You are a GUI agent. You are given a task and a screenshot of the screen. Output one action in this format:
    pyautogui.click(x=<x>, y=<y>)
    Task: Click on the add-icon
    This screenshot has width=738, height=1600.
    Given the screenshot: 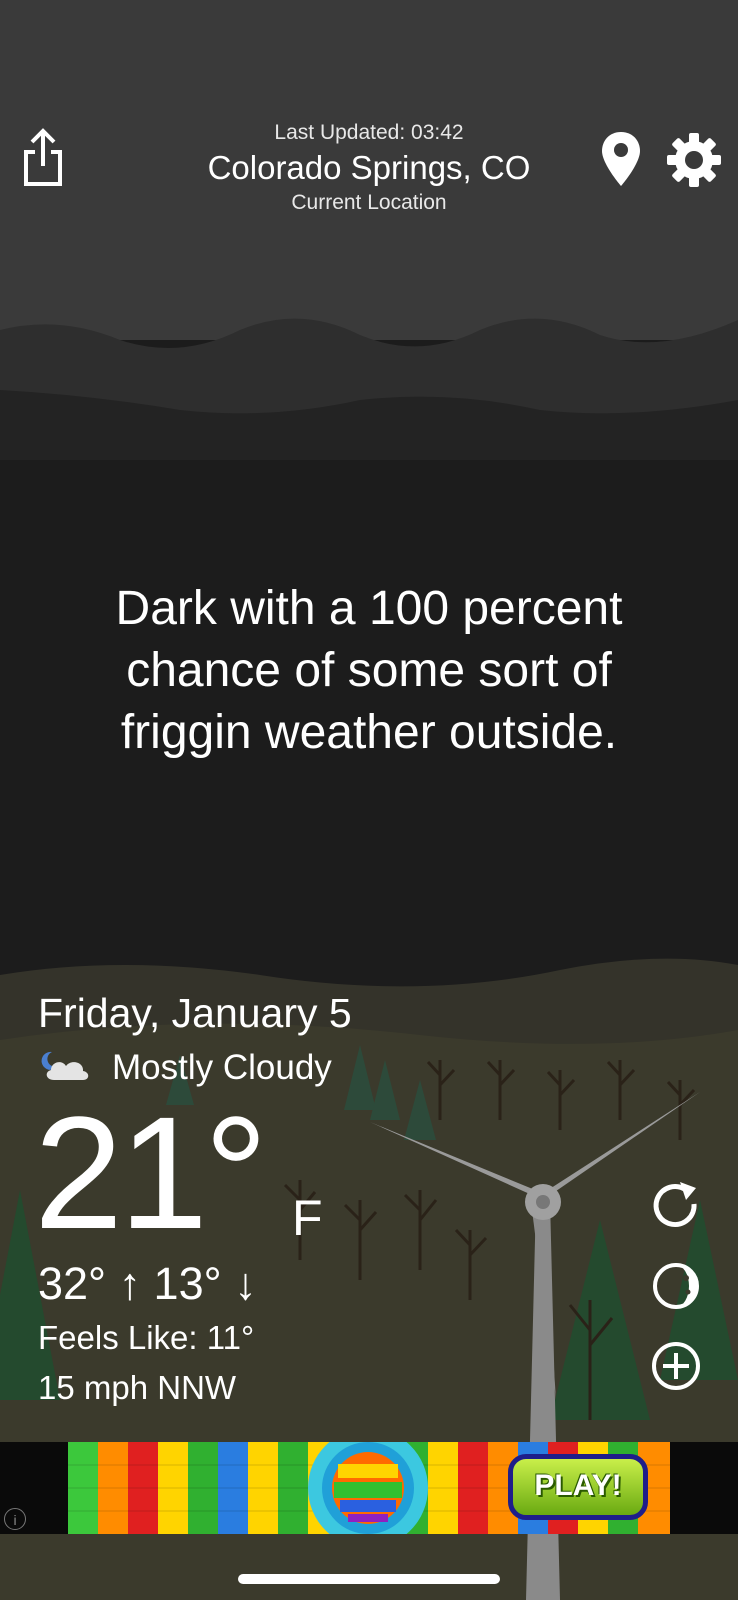 What is the action you would take?
    pyautogui.click(x=676, y=1366)
    